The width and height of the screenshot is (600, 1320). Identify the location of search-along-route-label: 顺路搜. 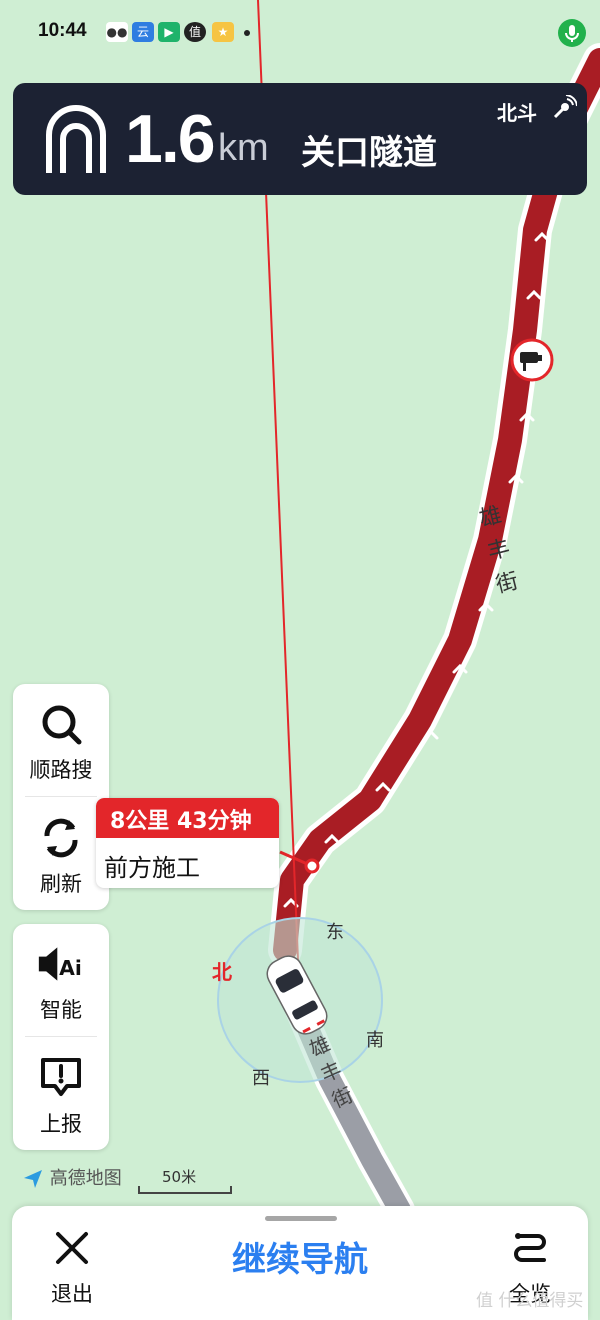
(61, 770).